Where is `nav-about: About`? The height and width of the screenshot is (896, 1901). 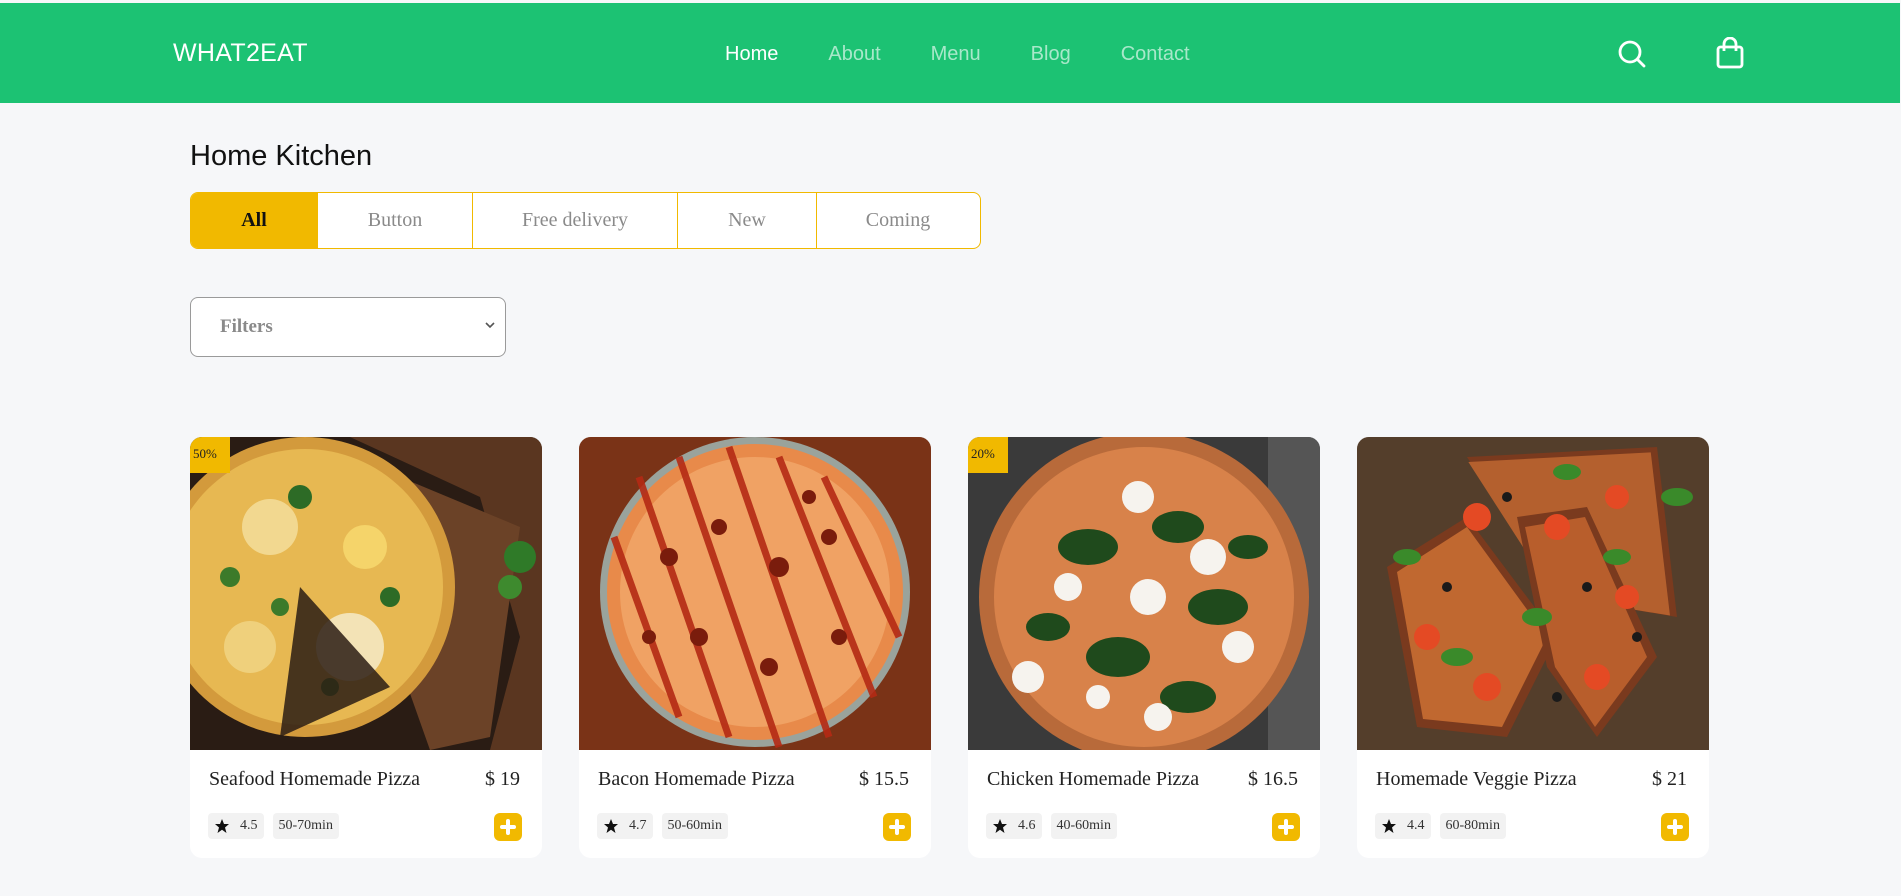 nav-about: About is located at coordinates (854, 54).